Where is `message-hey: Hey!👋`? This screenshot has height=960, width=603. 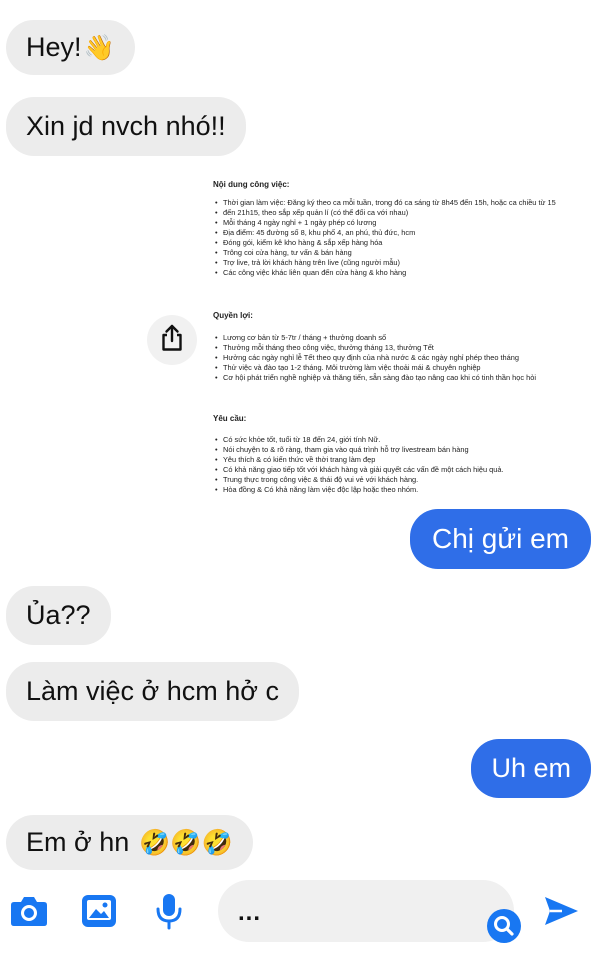 message-hey: Hey!👋 is located at coordinates (70, 47).